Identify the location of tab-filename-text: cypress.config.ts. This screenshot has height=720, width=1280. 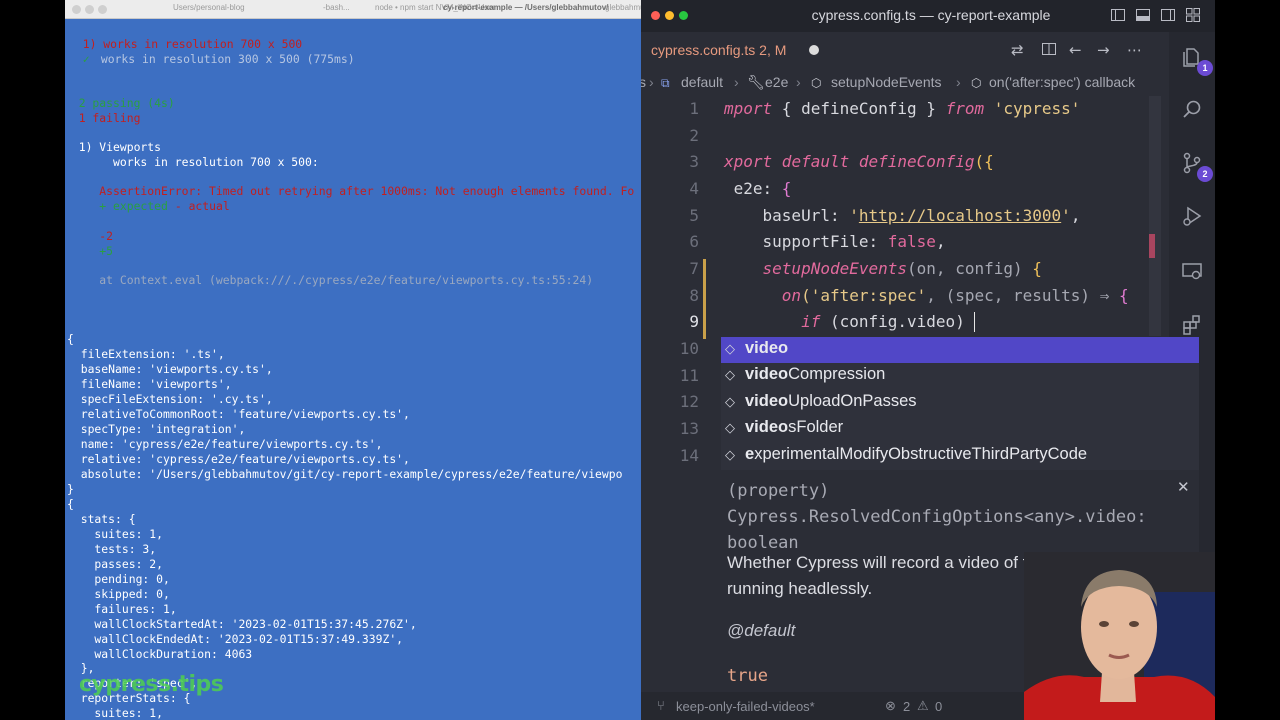
(703, 50).